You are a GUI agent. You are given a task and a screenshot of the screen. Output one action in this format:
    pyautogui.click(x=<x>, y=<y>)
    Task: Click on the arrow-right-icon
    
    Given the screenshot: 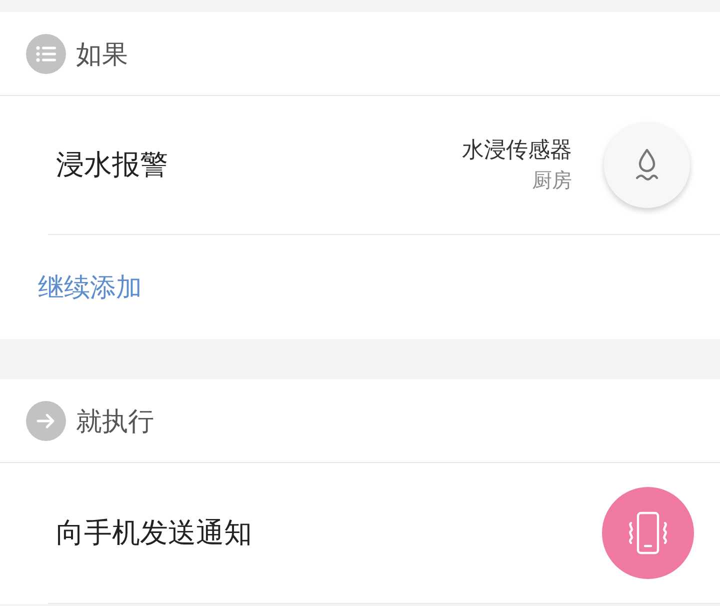 What is the action you would take?
    pyautogui.click(x=46, y=420)
    